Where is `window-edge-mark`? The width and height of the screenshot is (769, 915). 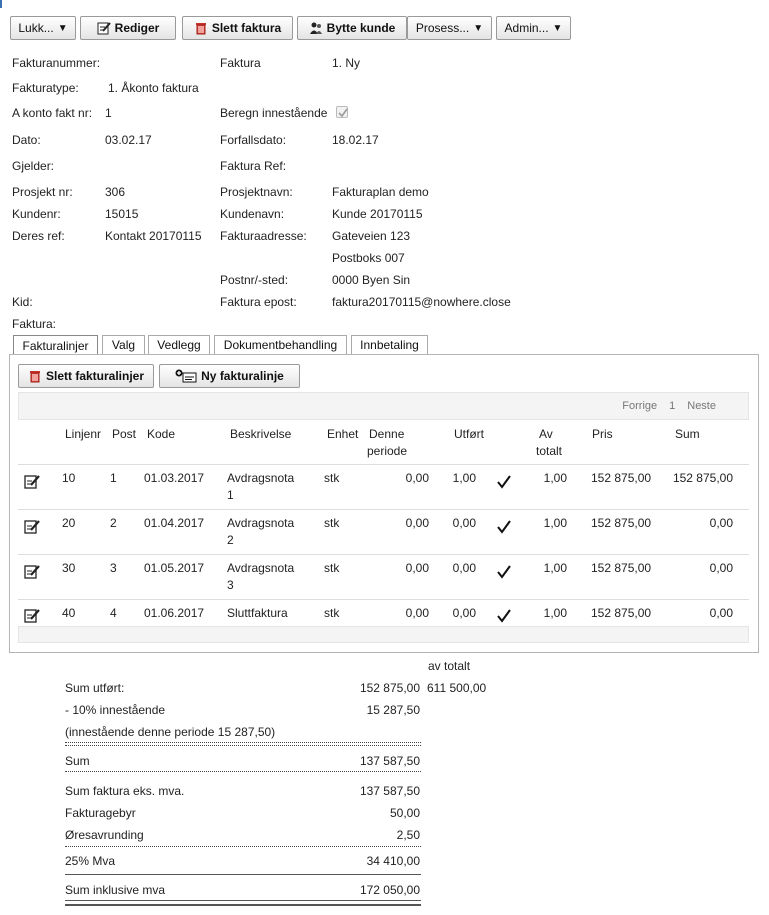 window-edge-mark is located at coordinates (1, 4).